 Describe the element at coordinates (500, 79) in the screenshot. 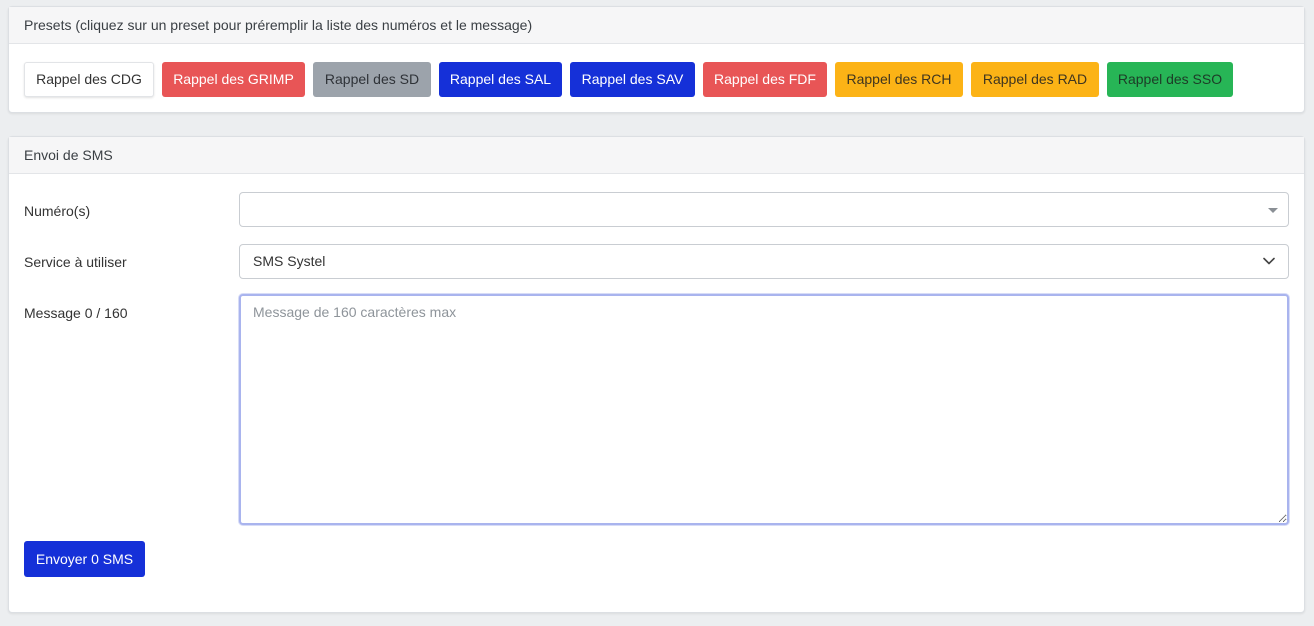

I see `preset-sal-button: Rappel des SAL` at that location.